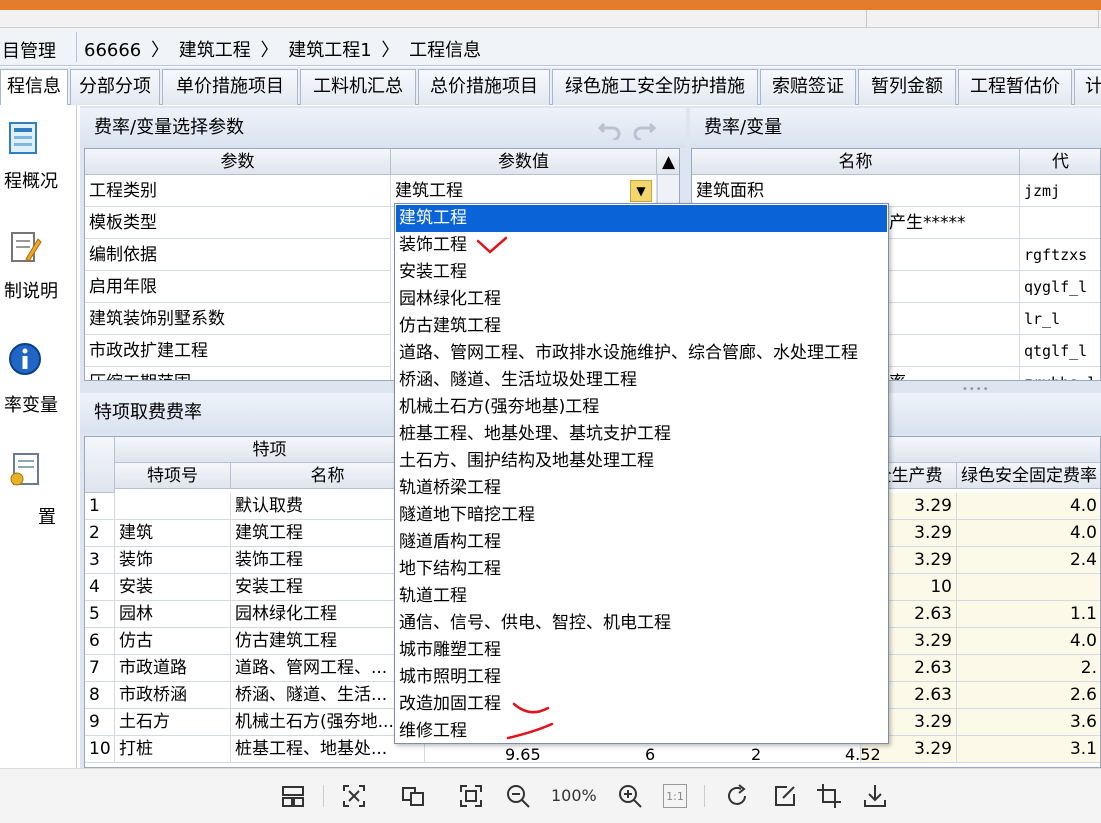 This screenshot has height=823, width=1101. What do you see at coordinates (675, 796) in the screenshot?
I see `actual-size-button: 1:1` at bounding box center [675, 796].